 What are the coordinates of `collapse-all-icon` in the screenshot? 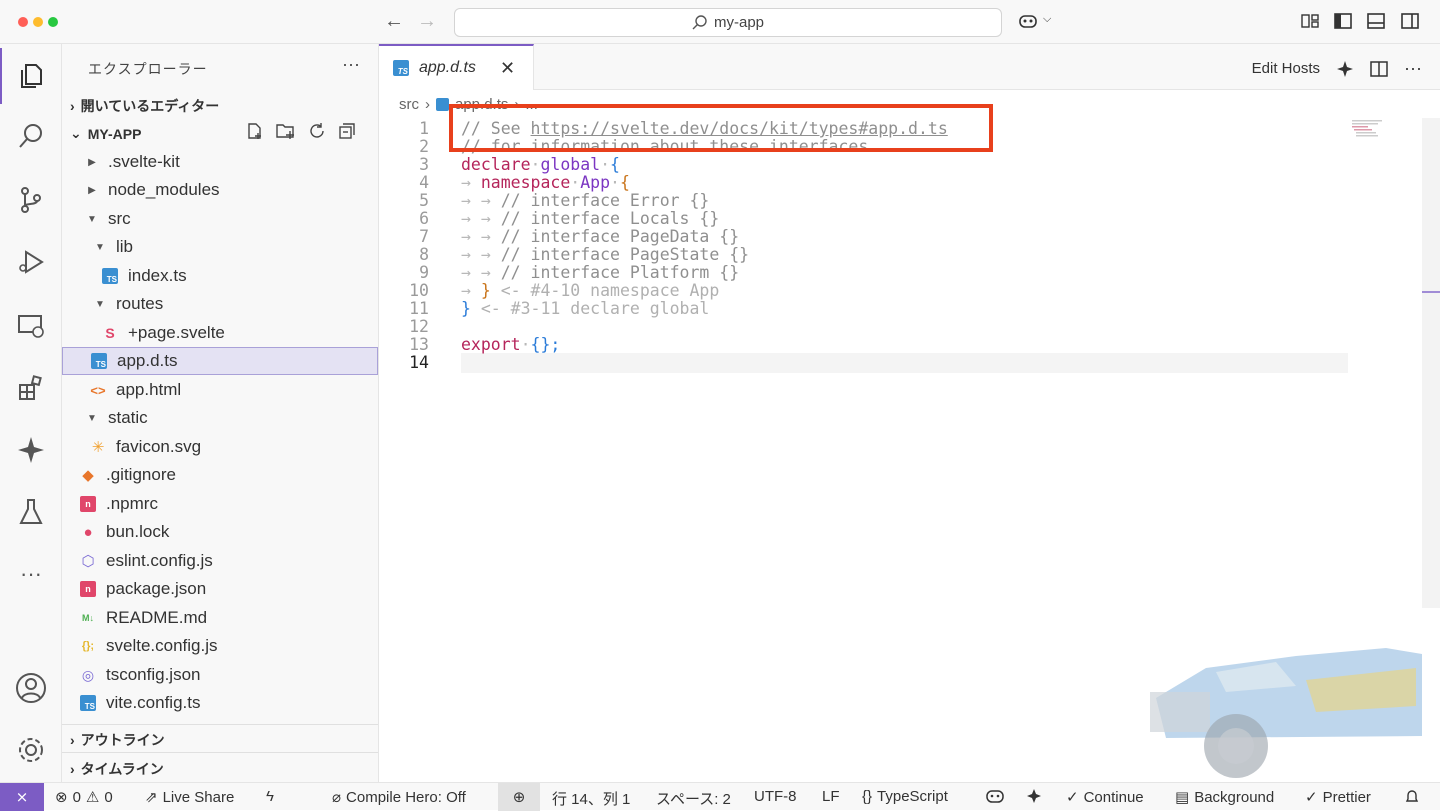 It's located at (347, 131).